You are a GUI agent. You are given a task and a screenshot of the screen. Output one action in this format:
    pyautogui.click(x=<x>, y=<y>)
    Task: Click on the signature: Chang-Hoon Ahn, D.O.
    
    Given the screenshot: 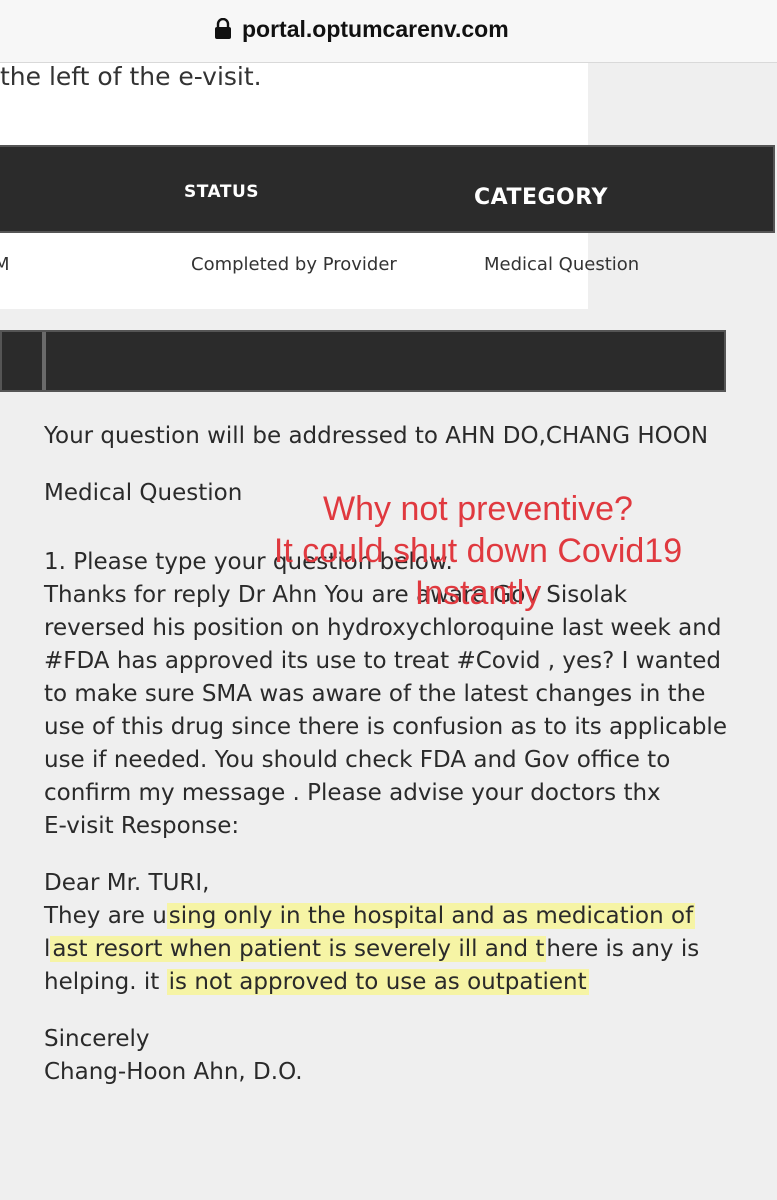 What is the action you would take?
    pyautogui.click(x=173, y=1072)
    